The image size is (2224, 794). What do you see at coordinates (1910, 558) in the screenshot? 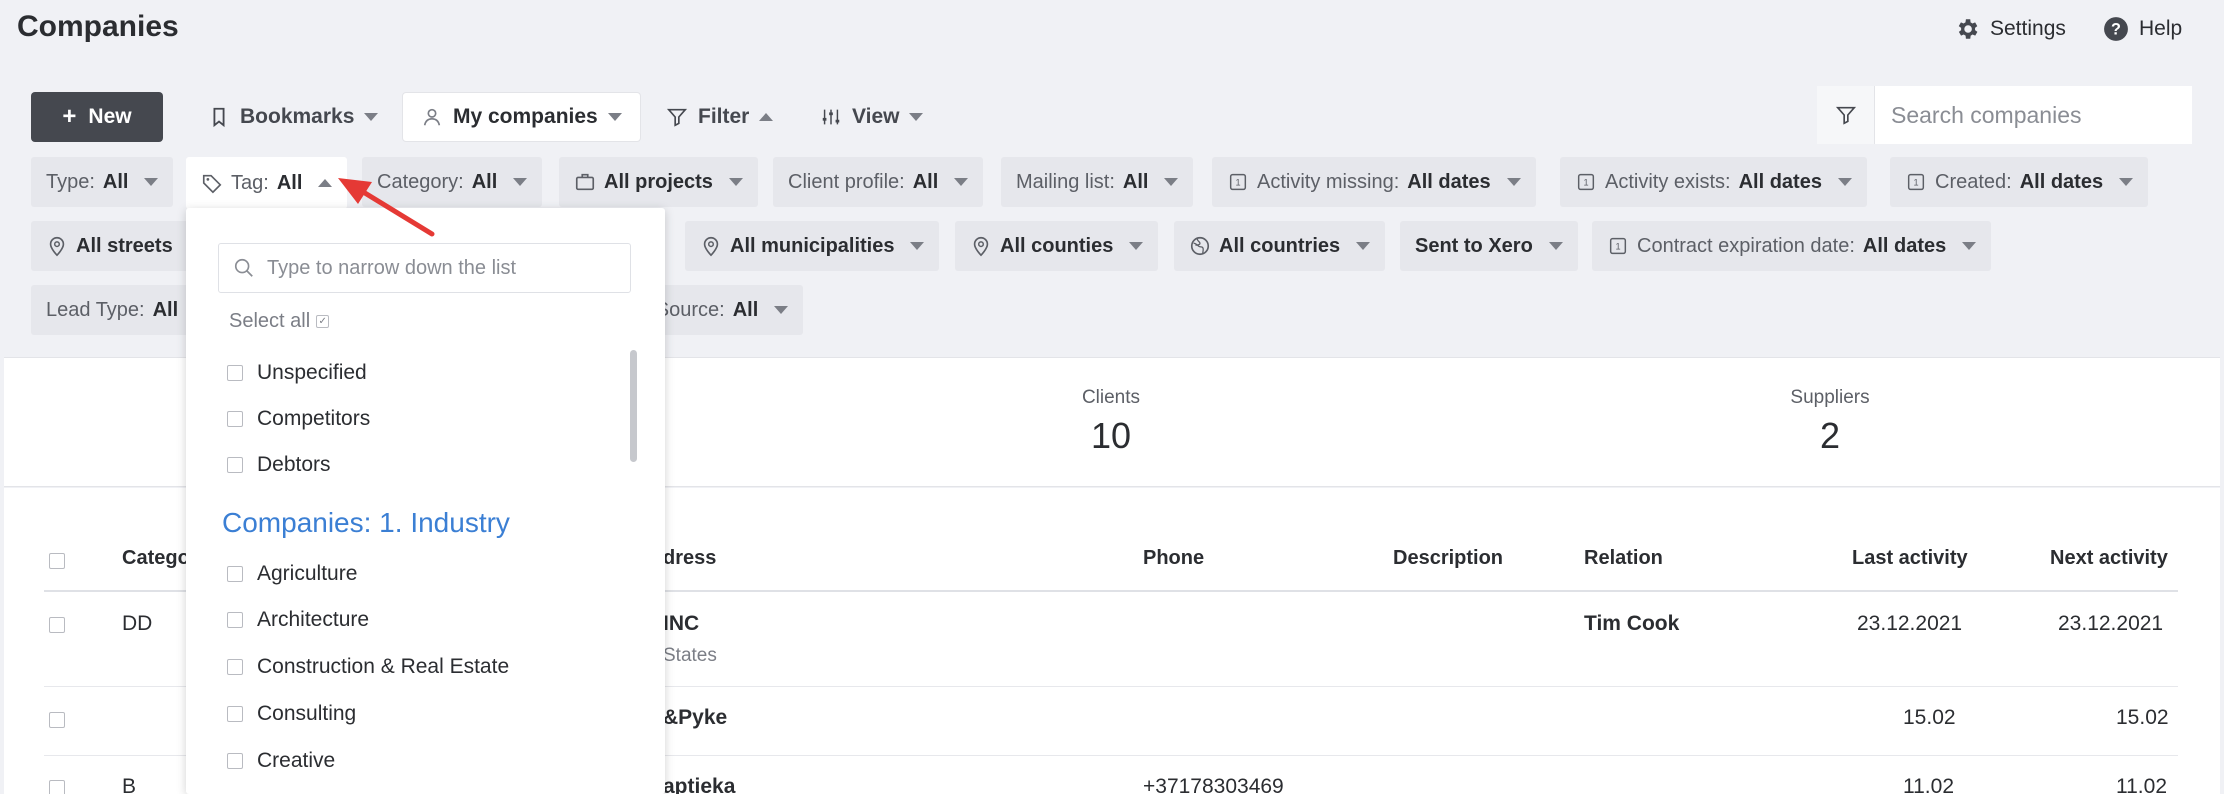
I see `header-last-activity: Last activity` at bounding box center [1910, 558].